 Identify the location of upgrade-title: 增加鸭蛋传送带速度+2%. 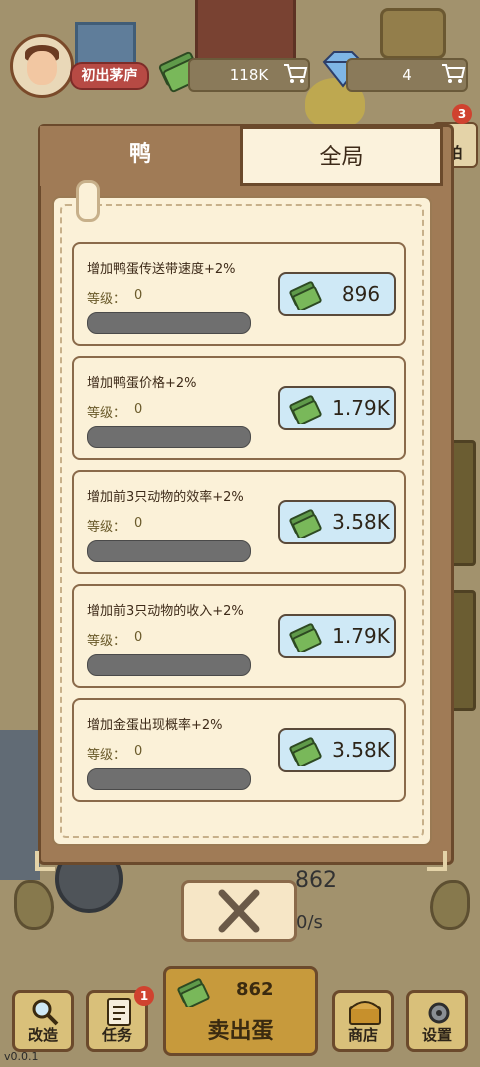
(161, 269).